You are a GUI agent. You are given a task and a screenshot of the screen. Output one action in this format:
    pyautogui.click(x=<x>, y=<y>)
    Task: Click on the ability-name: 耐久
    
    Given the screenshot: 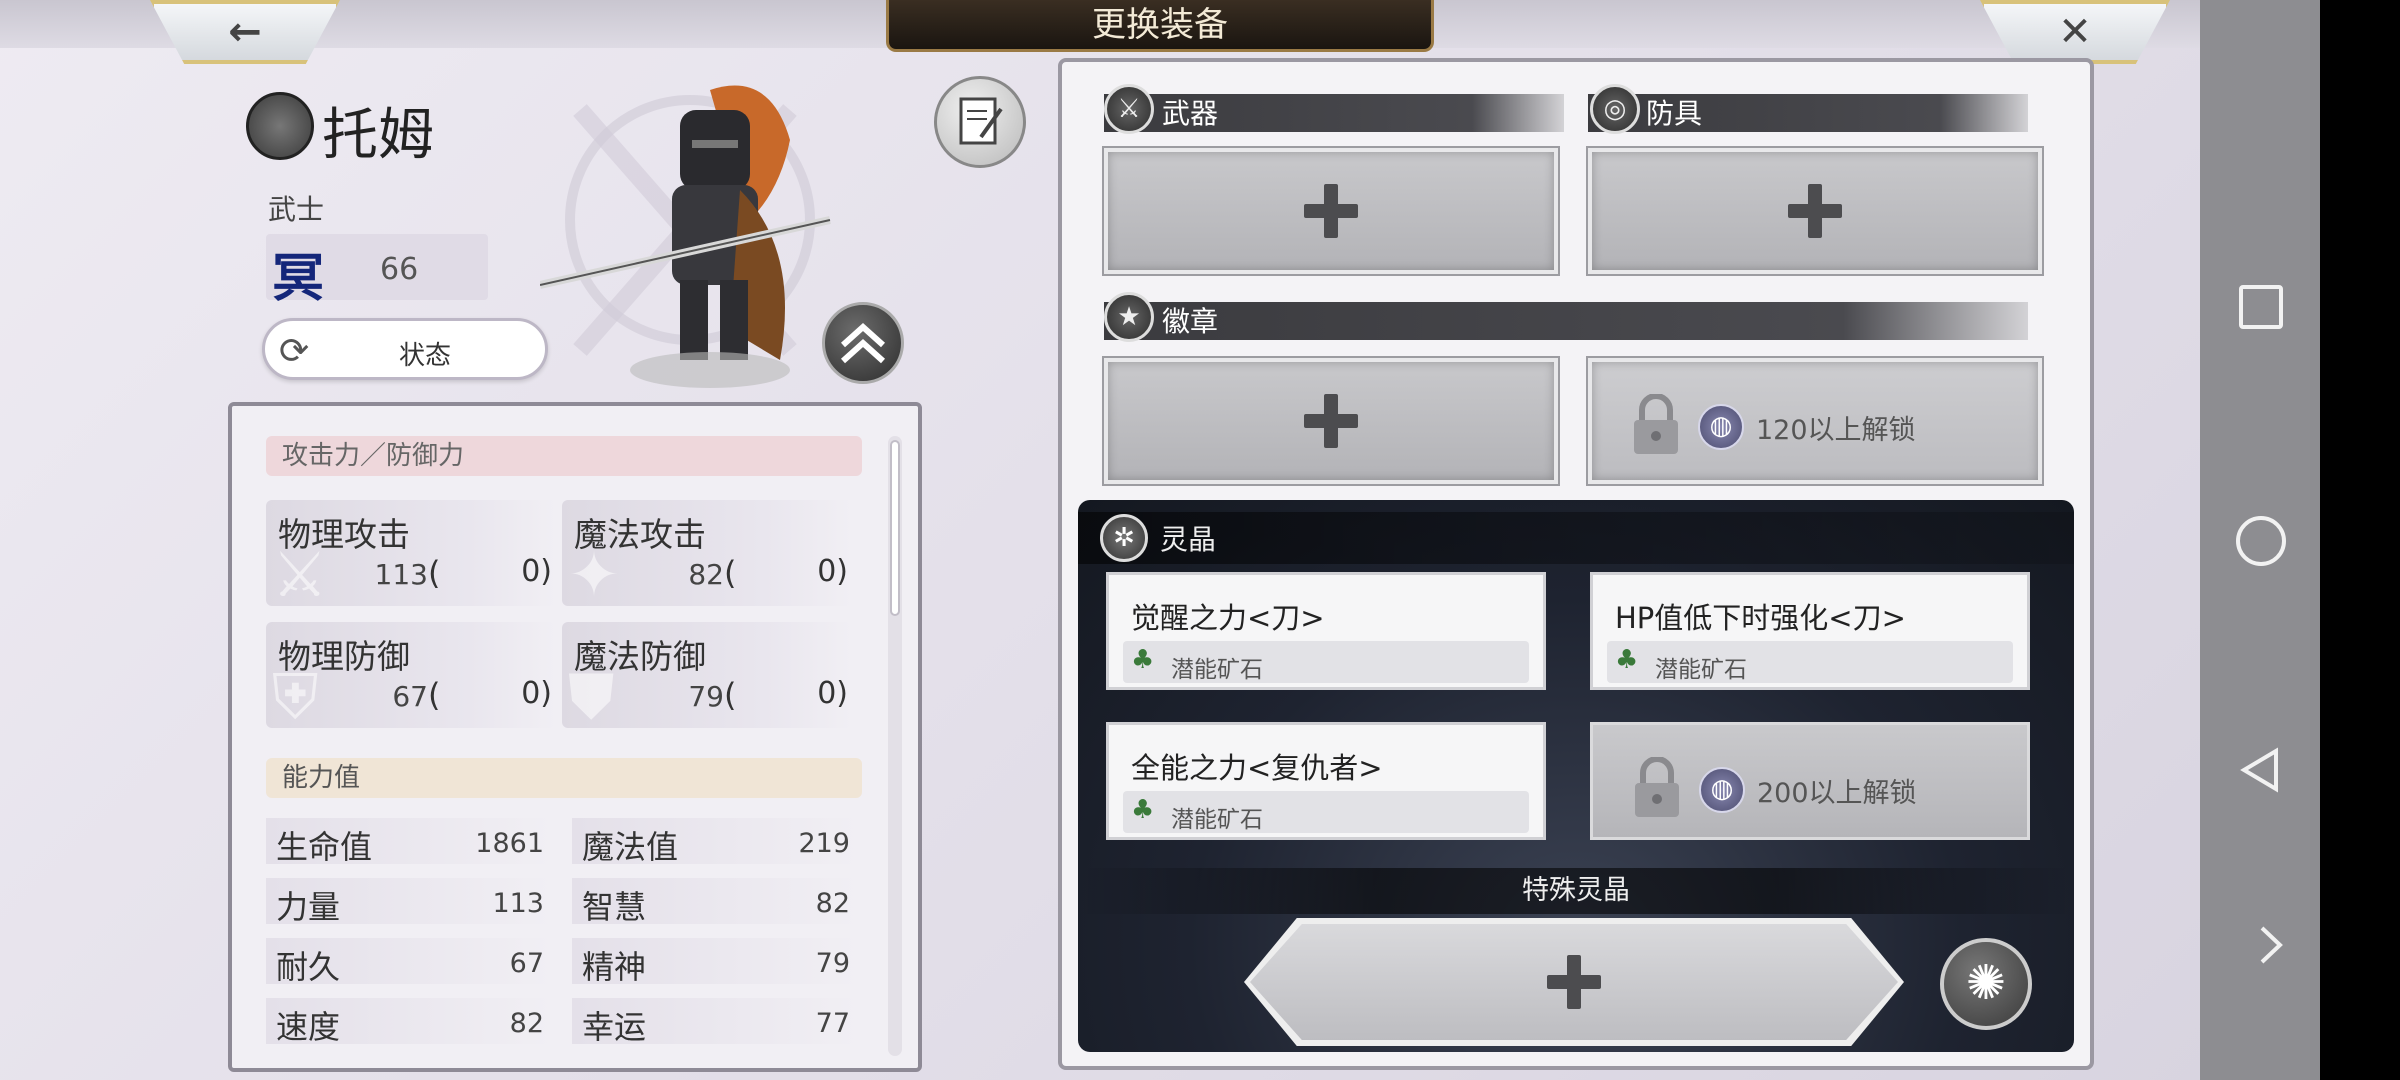 What is the action you would take?
    pyautogui.click(x=308, y=967)
    